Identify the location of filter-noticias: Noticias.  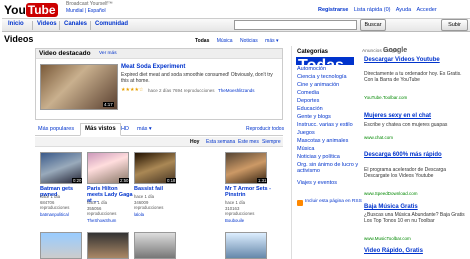
(249, 41).